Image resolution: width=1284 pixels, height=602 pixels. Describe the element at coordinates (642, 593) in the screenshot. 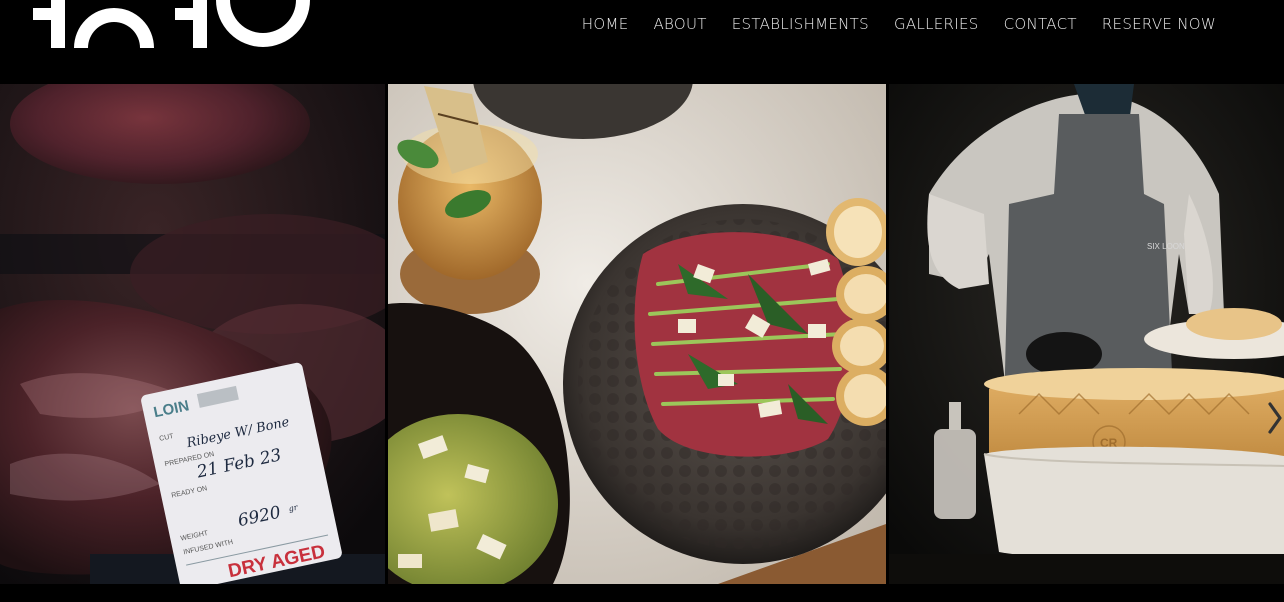

I see `carousel-bottom-bar` at that location.